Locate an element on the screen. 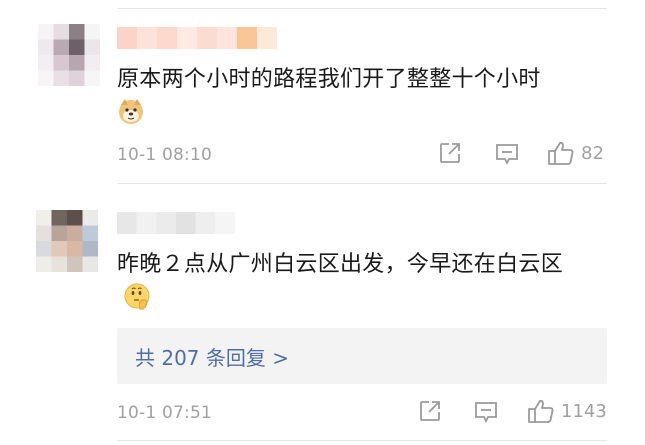 The image size is (645, 445). thinking-emoji-icon is located at coordinates (137, 301).